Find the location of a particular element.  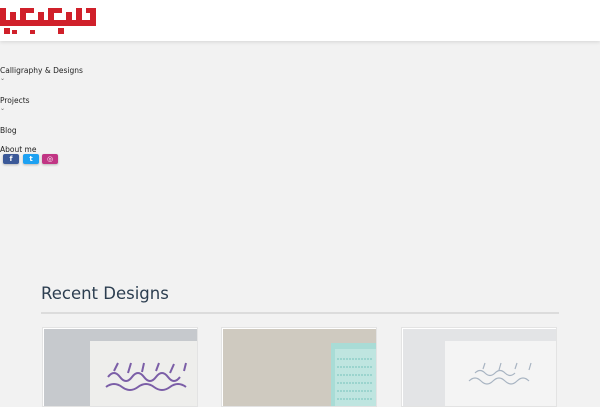

nav-item-calligraphy-designs: Calligraphy & Designs is located at coordinates (41, 70).